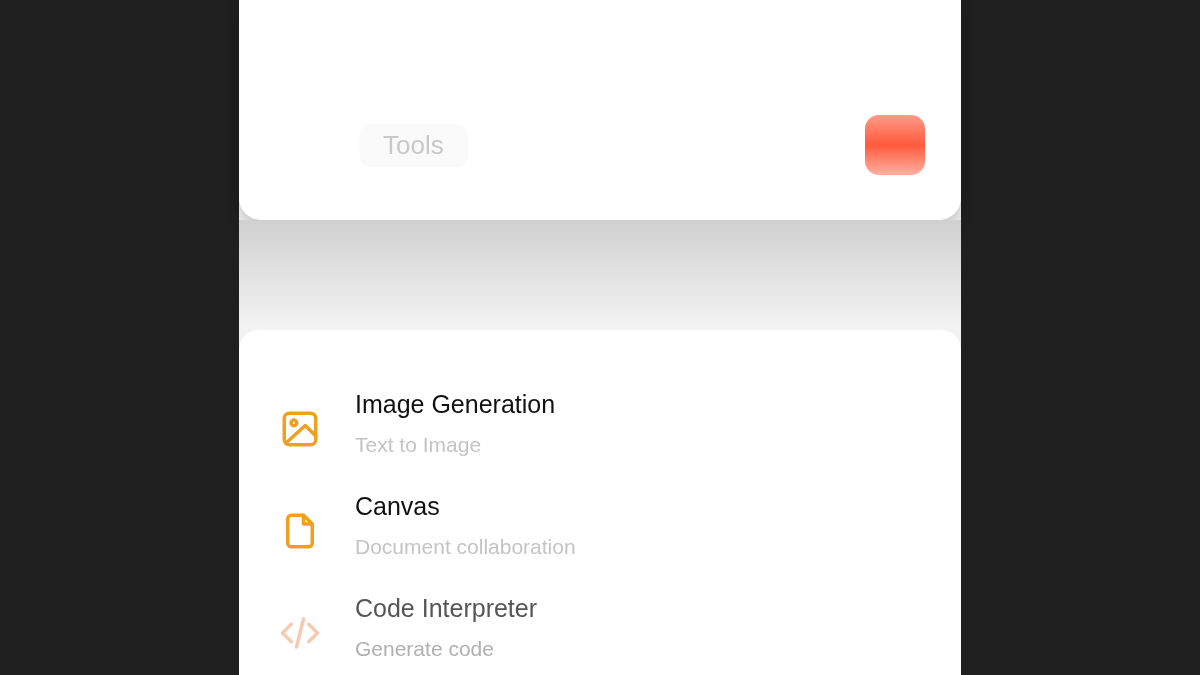 This screenshot has height=675, width=1200. I want to click on send-button, so click(895, 145).